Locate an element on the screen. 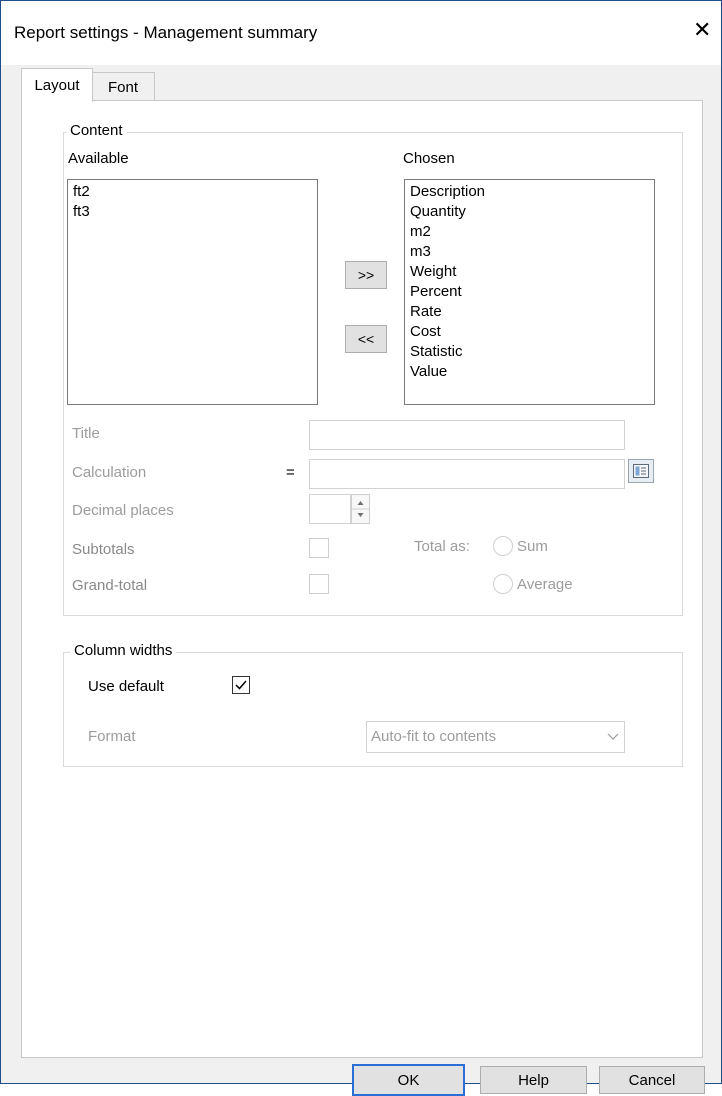 The width and height of the screenshot is (722, 1096). format-label: Format is located at coordinates (112, 736).